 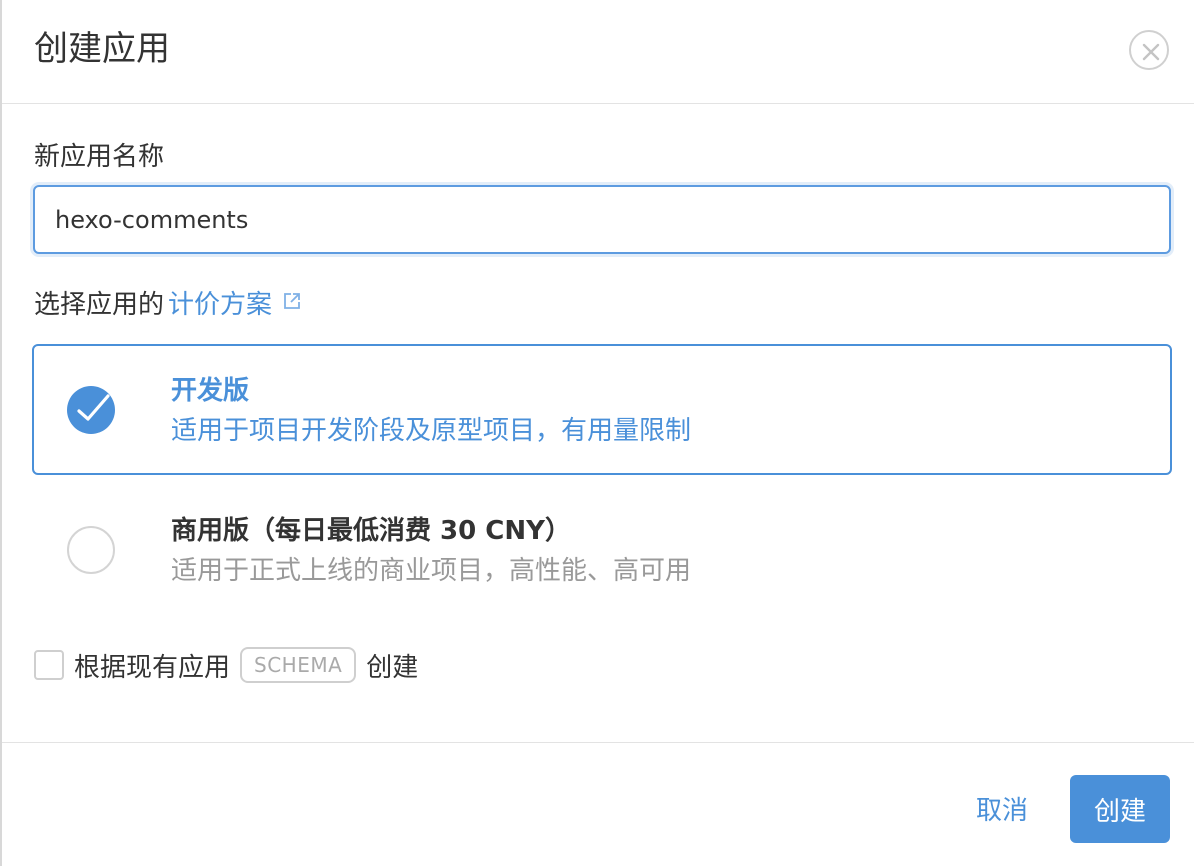 I want to click on schema-suffix: 创建, so click(x=392, y=667).